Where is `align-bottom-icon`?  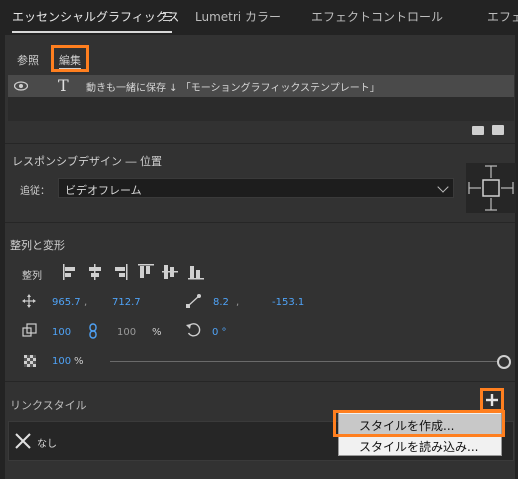 align-bottom-icon is located at coordinates (196, 273).